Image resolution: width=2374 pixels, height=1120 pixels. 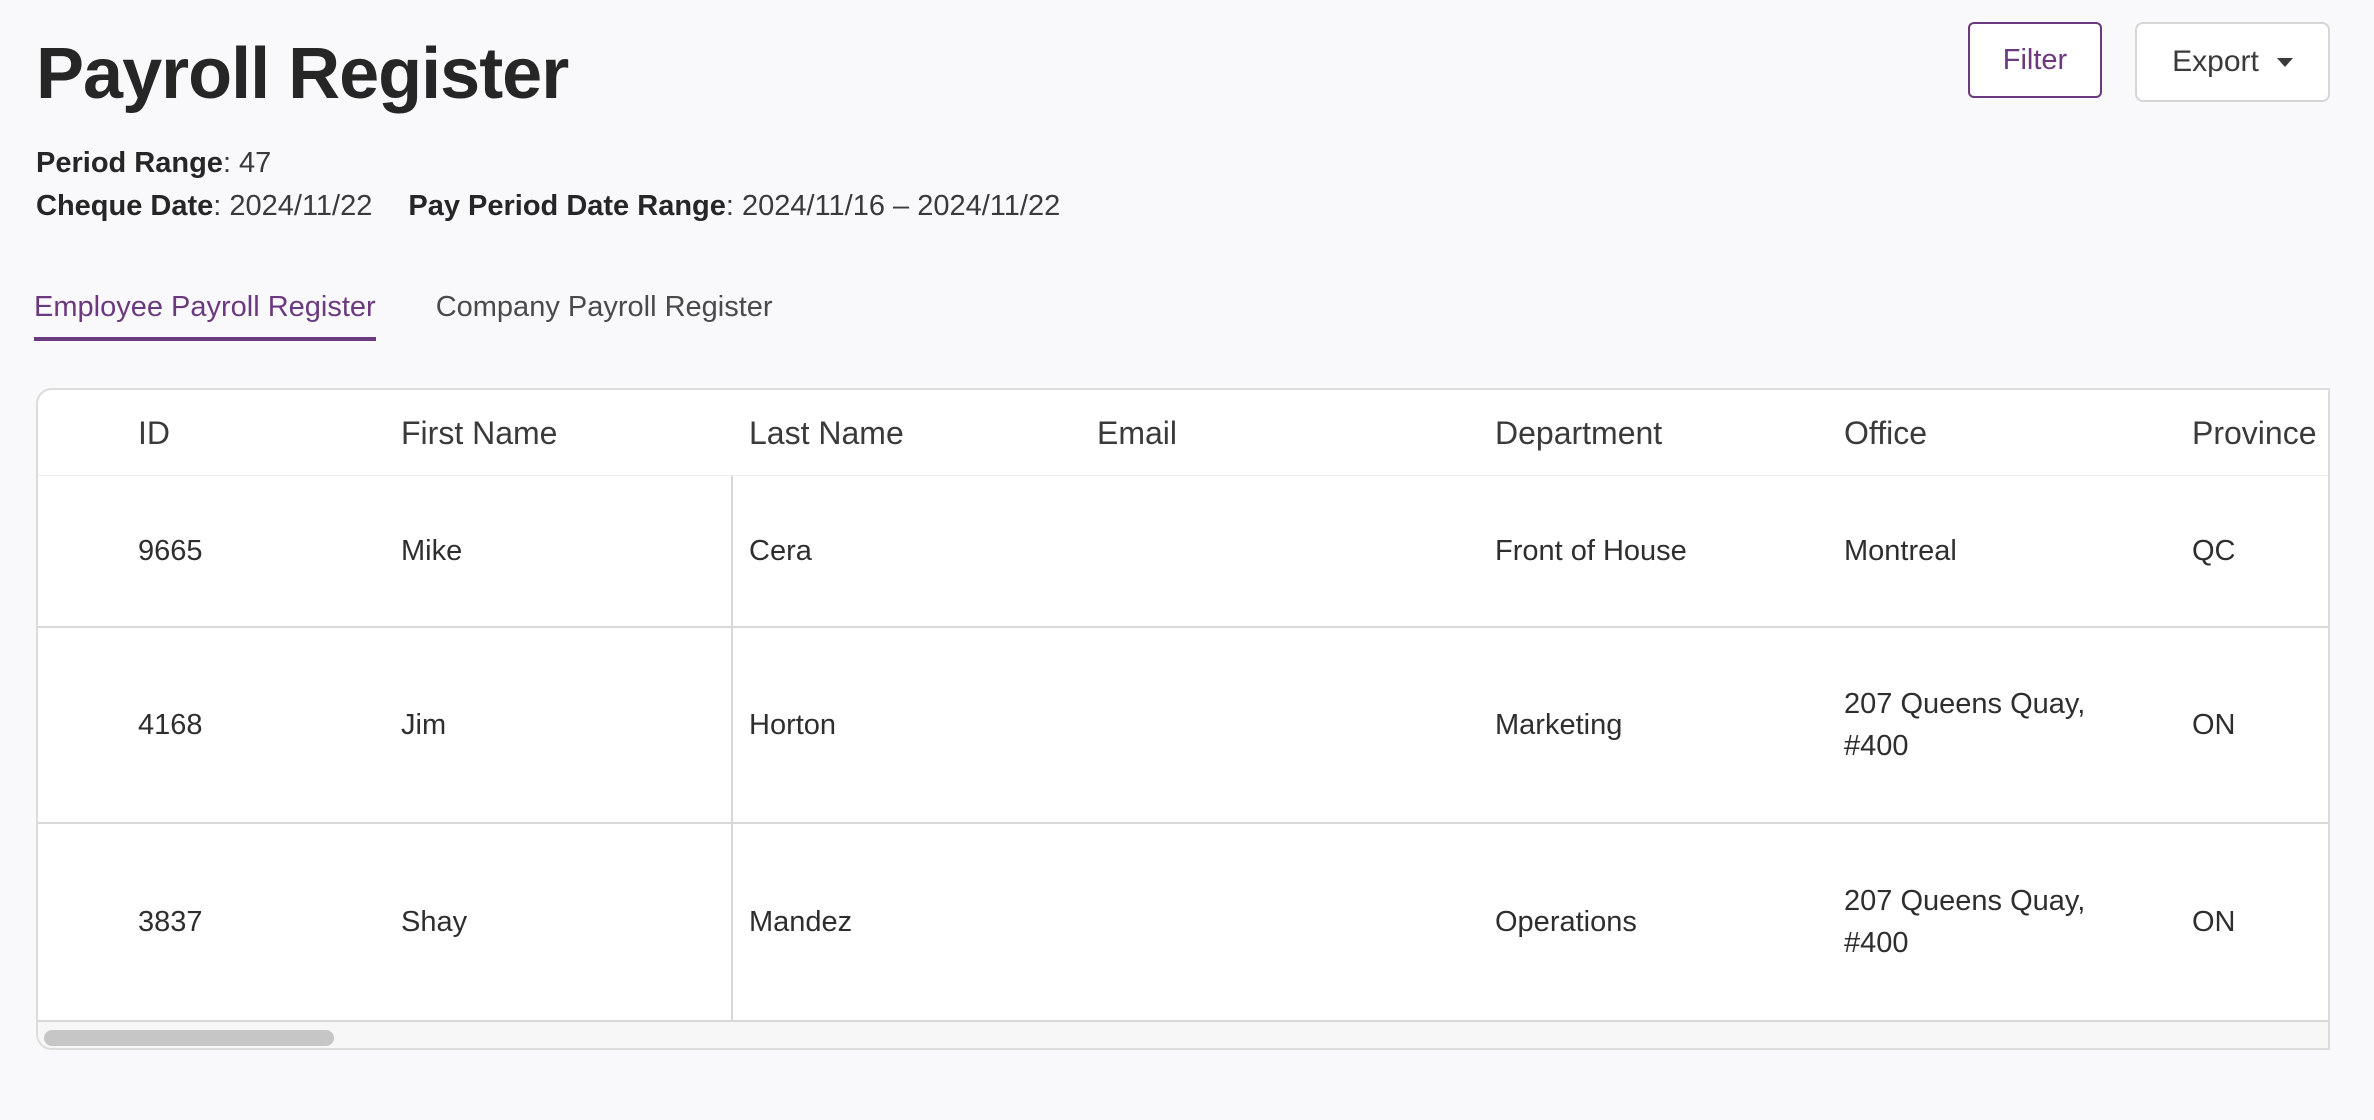 What do you see at coordinates (129, 163) in the screenshot?
I see `period-range-label: Period Range` at bounding box center [129, 163].